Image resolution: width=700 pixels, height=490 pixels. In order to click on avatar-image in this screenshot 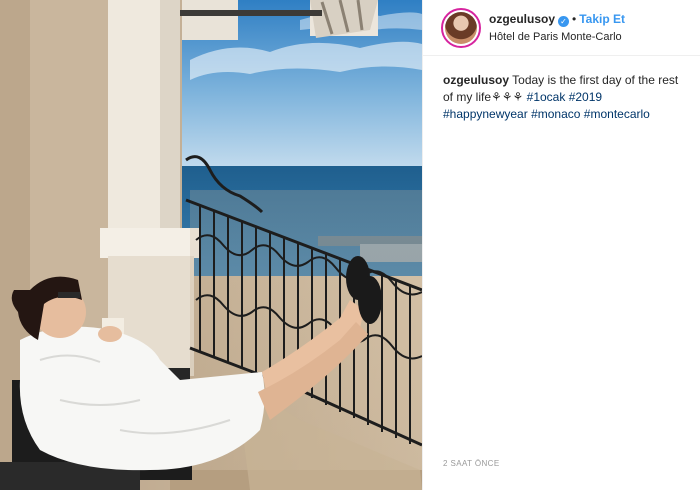, I will do `click(461, 28)`.